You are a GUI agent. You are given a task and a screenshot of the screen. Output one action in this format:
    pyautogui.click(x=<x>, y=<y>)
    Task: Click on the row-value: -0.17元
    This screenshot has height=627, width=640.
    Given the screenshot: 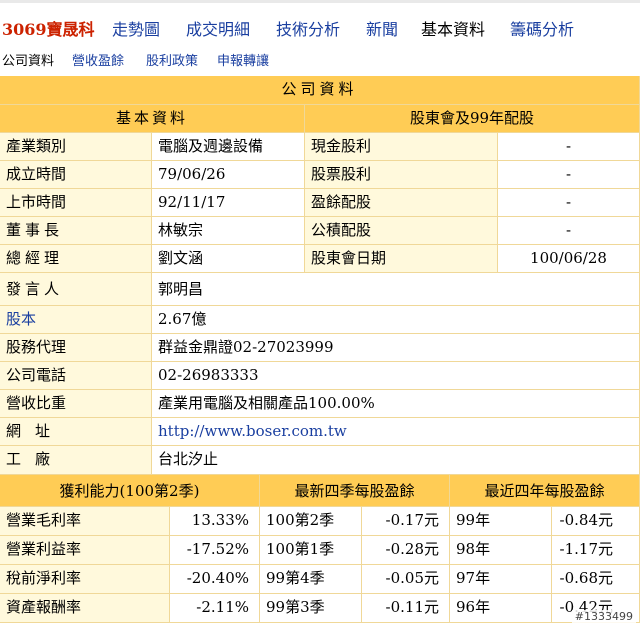 What is the action you would take?
    pyautogui.click(x=406, y=521)
    